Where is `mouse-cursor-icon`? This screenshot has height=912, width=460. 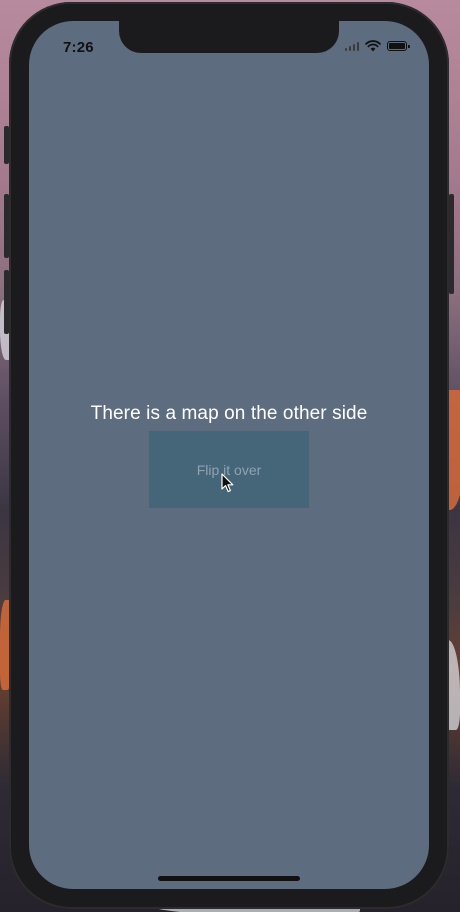 mouse-cursor-icon is located at coordinates (227, 483).